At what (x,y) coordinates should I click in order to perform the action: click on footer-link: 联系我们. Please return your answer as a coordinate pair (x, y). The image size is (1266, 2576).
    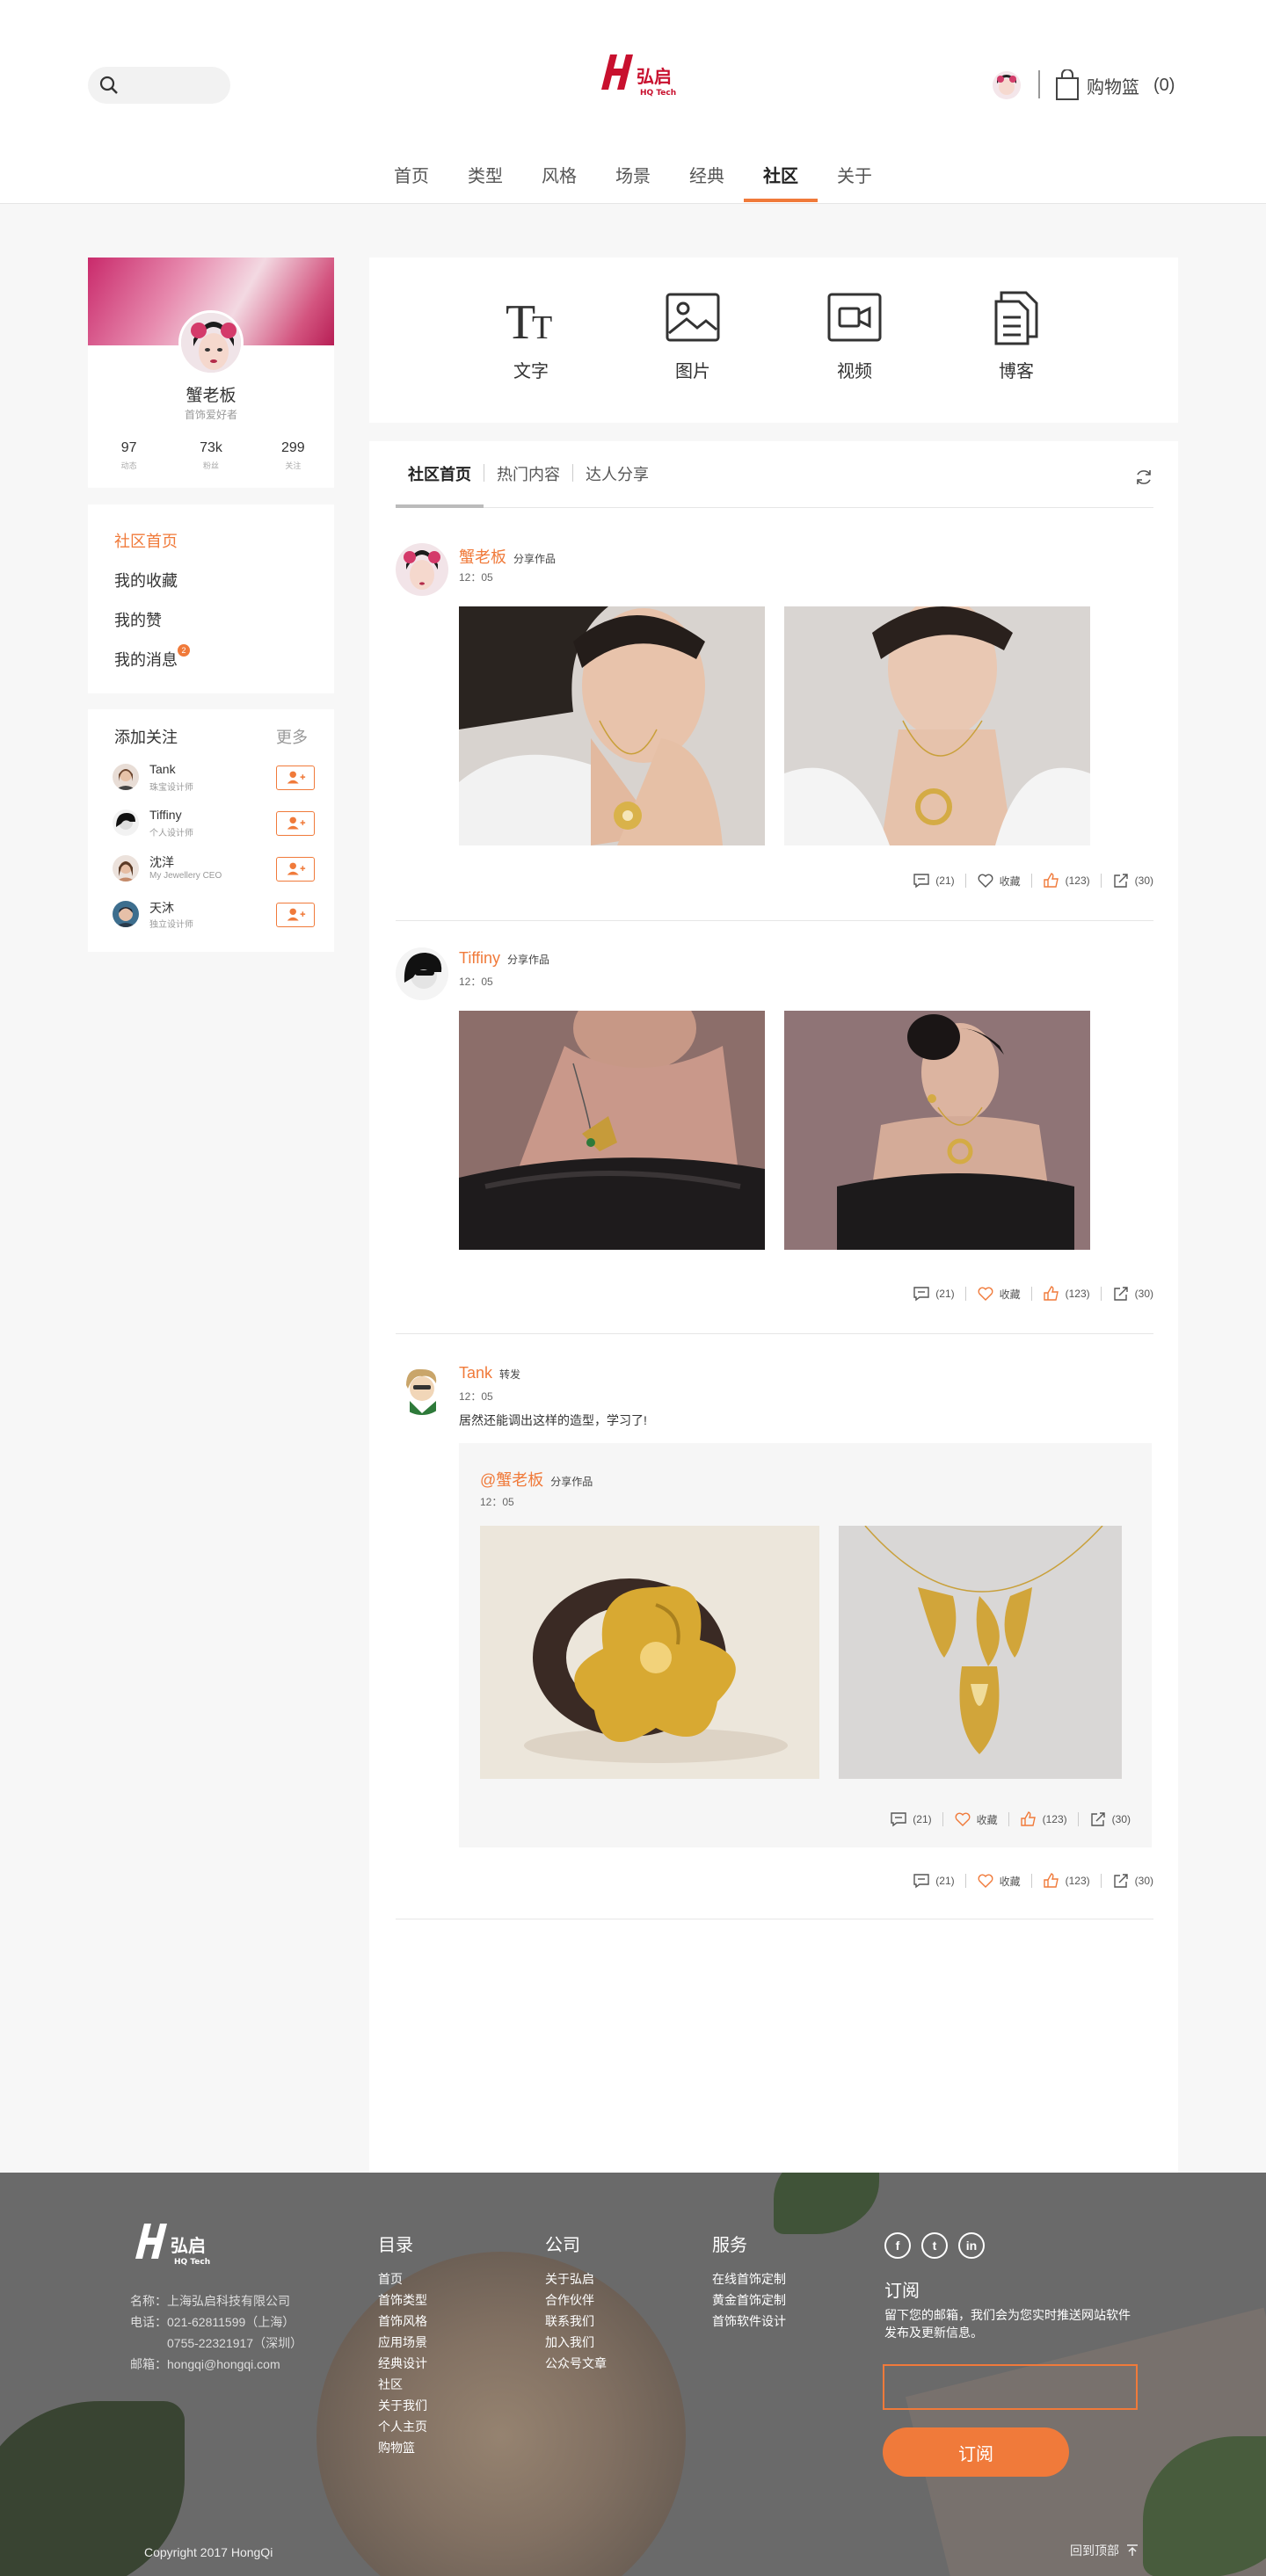
    Looking at the image, I should click on (576, 2321).